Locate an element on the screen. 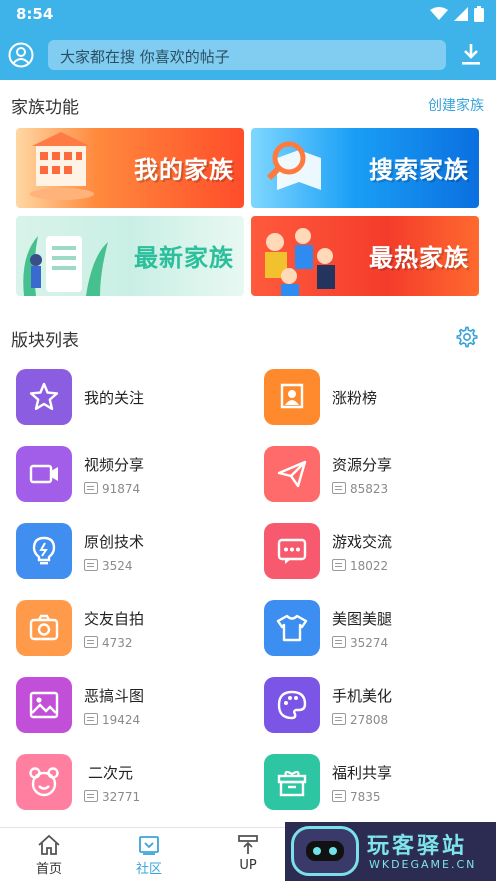  community-icon is located at coordinates (149, 845).